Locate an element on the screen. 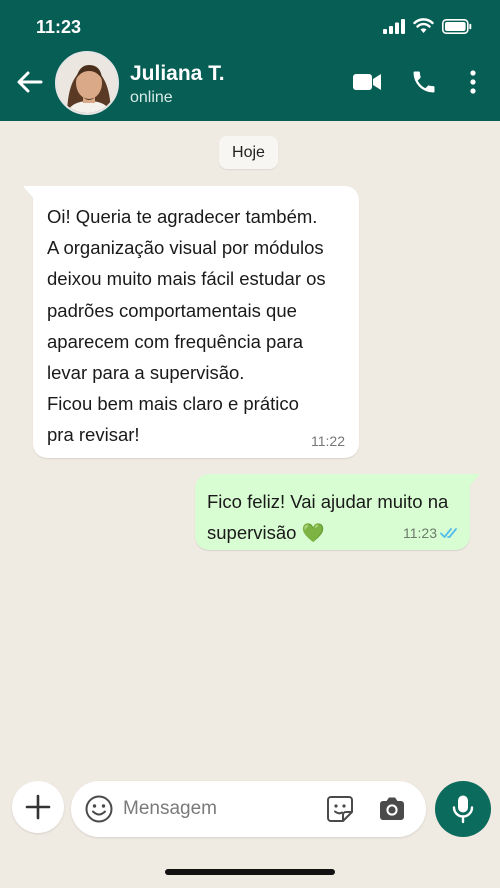 This screenshot has width=500, height=888. battery-icon is located at coordinates (457, 26).